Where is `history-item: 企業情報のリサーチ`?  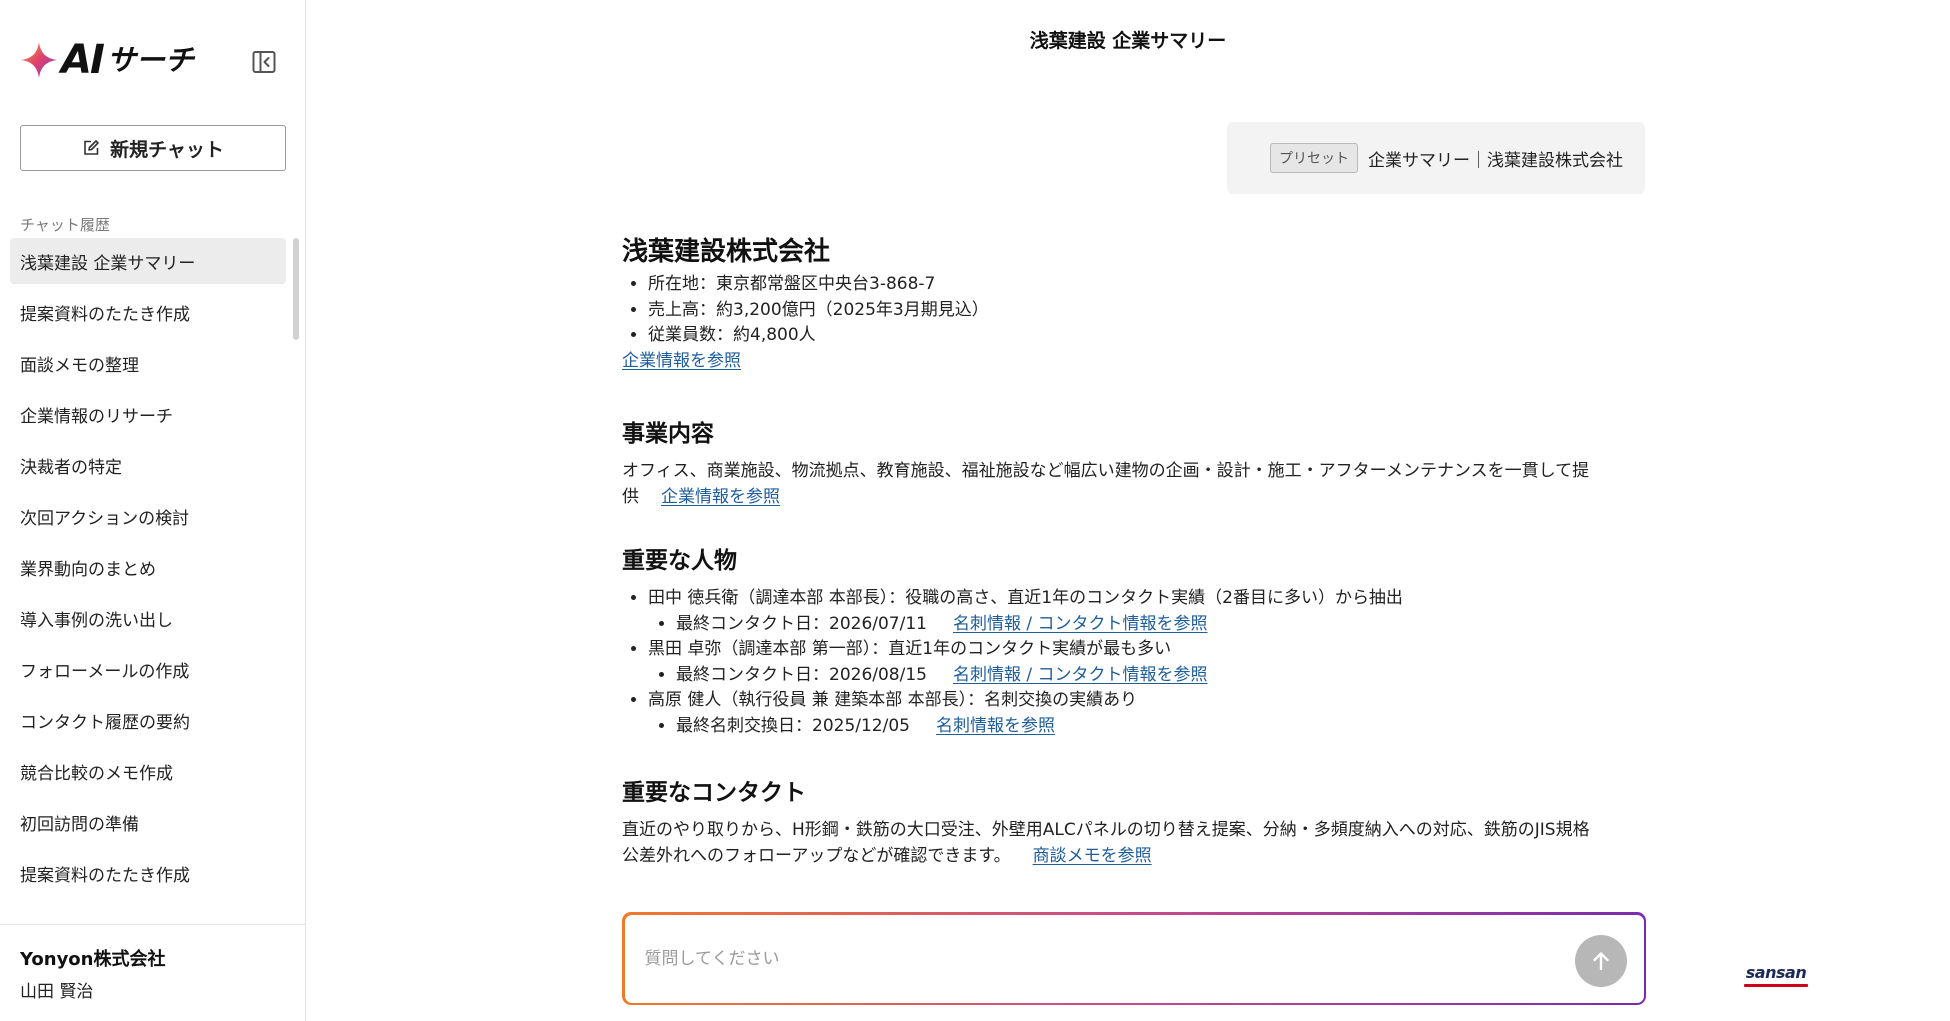 history-item: 企業情報のリサーチ is located at coordinates (148, 414).